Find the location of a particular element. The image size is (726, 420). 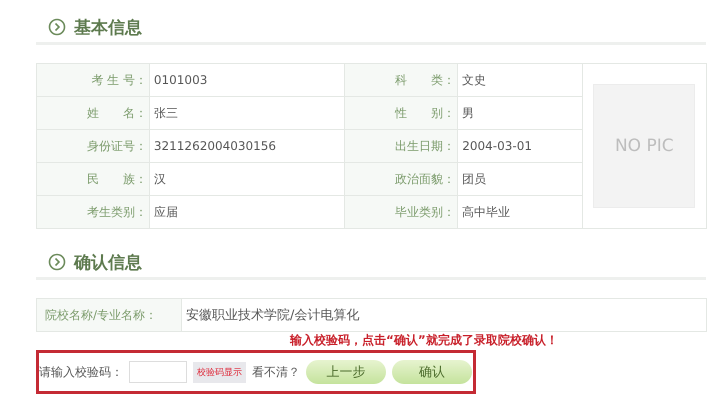

field-value: 0101003 is located at coordinates (247, 80).